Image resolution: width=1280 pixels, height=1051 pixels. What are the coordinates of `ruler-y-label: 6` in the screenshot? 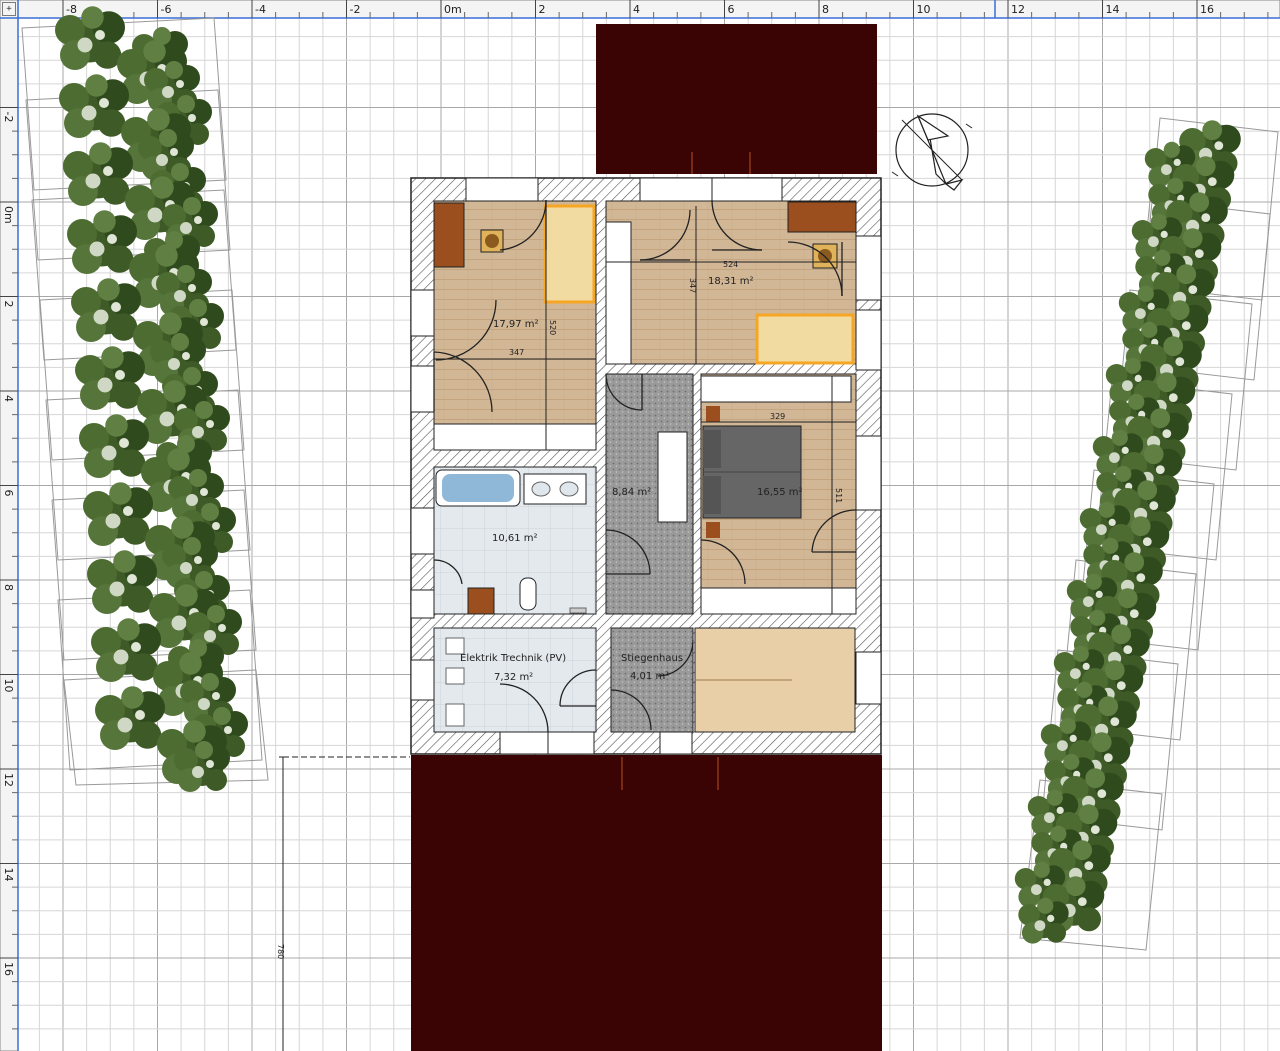 It's located at (8, 493).